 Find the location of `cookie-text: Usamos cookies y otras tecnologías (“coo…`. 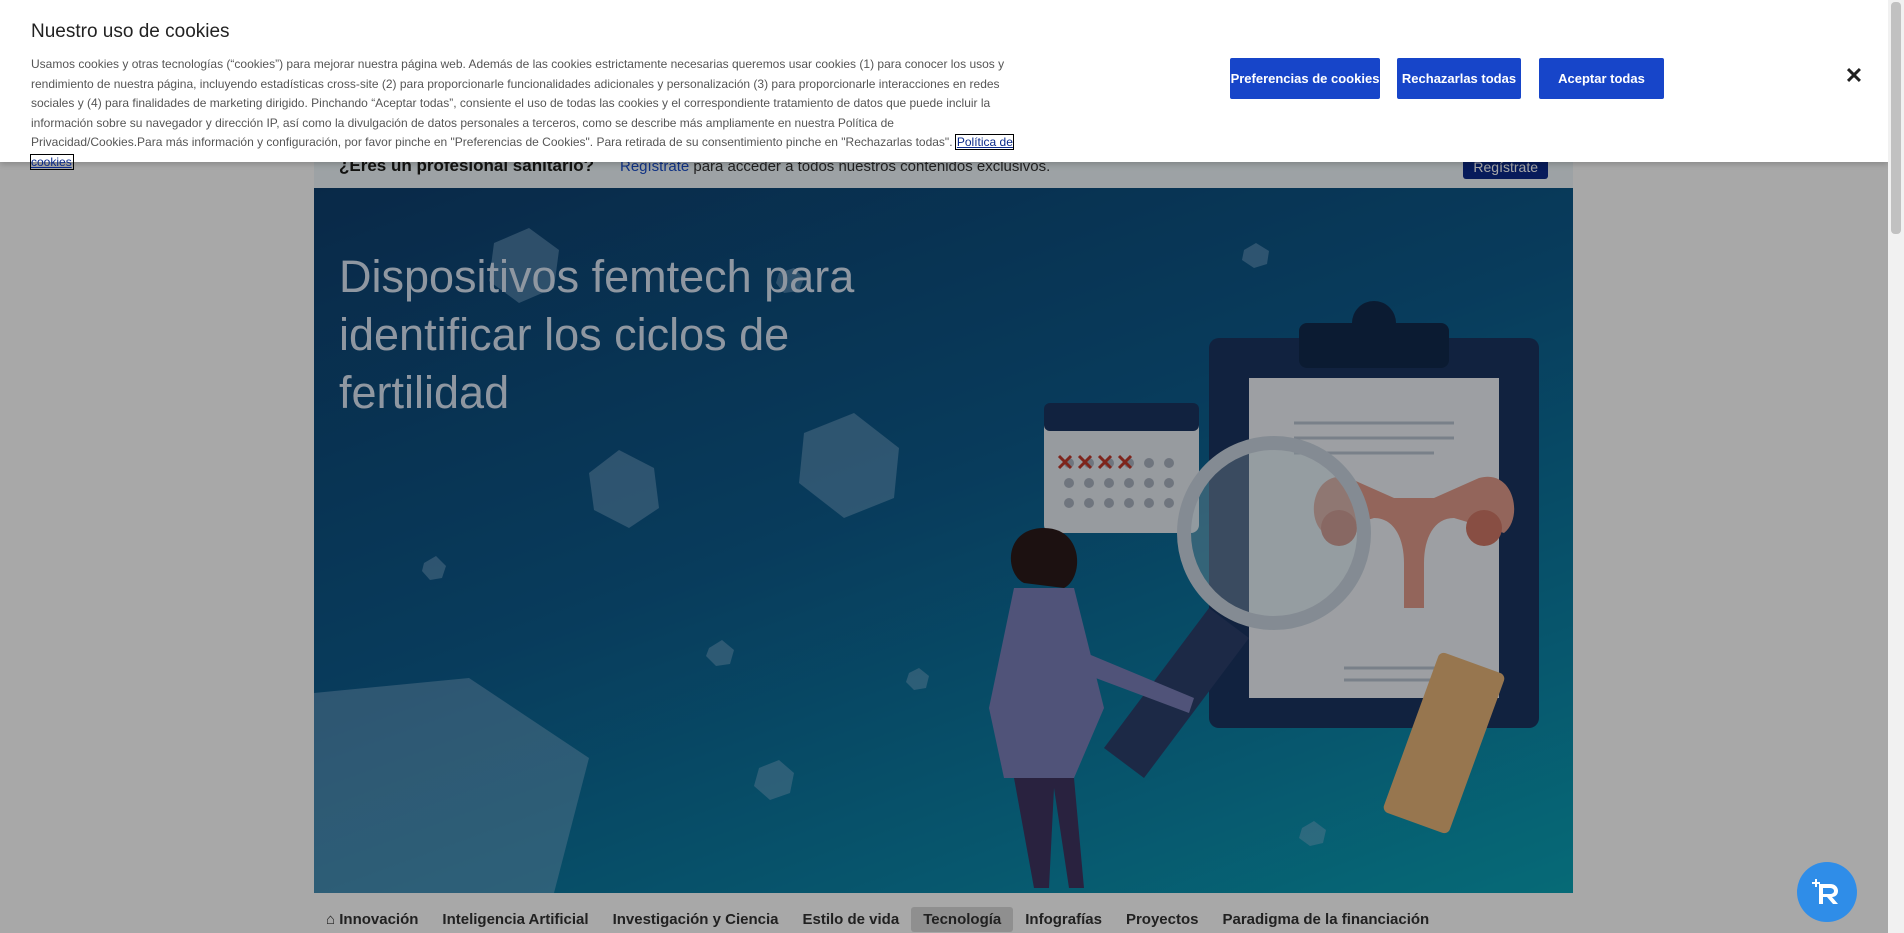

cookie-text: Usamos cookies y otras tecnologías (“coo… is located at coordinates (523, 114).